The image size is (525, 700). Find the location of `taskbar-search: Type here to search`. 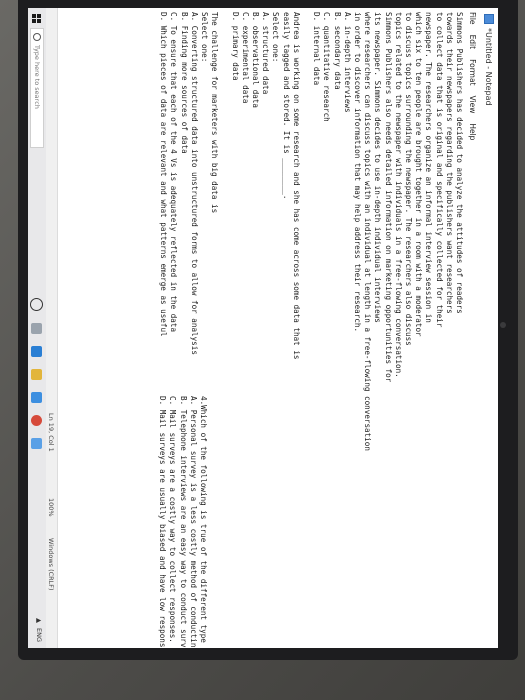

taskbar-search: Type here to search is located at coordinates (37, 88).